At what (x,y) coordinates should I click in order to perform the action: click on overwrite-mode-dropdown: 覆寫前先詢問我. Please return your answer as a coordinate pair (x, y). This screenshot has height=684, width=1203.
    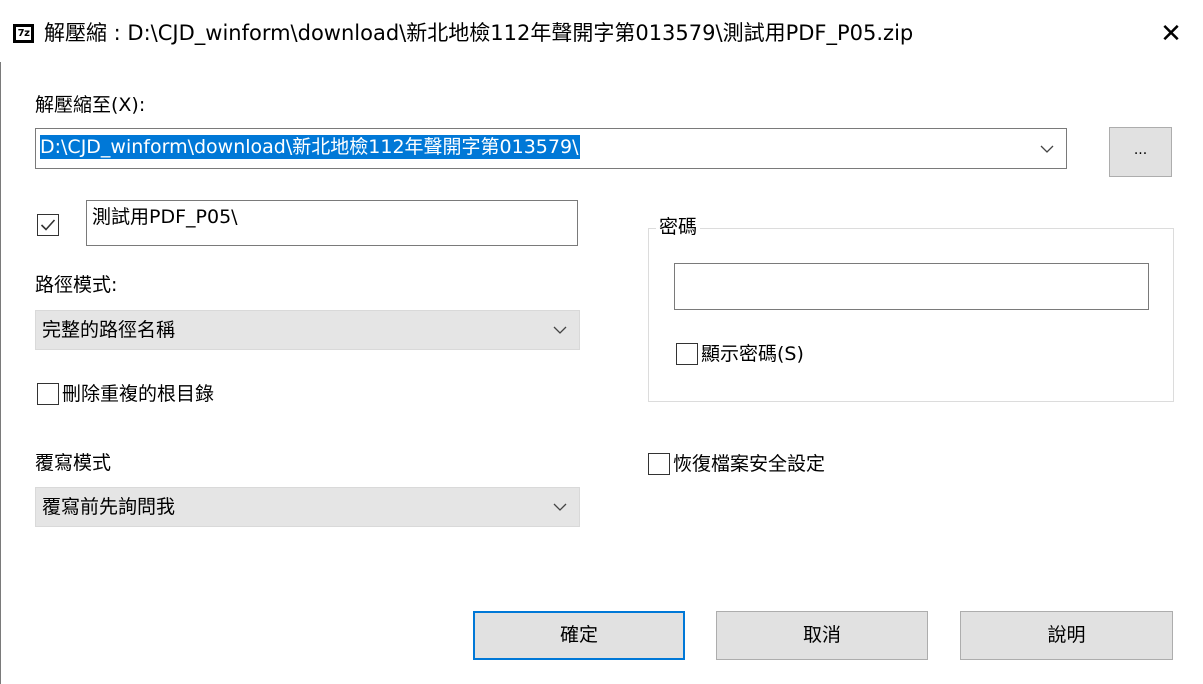
    Looking at the image, I should click on (307, 507).